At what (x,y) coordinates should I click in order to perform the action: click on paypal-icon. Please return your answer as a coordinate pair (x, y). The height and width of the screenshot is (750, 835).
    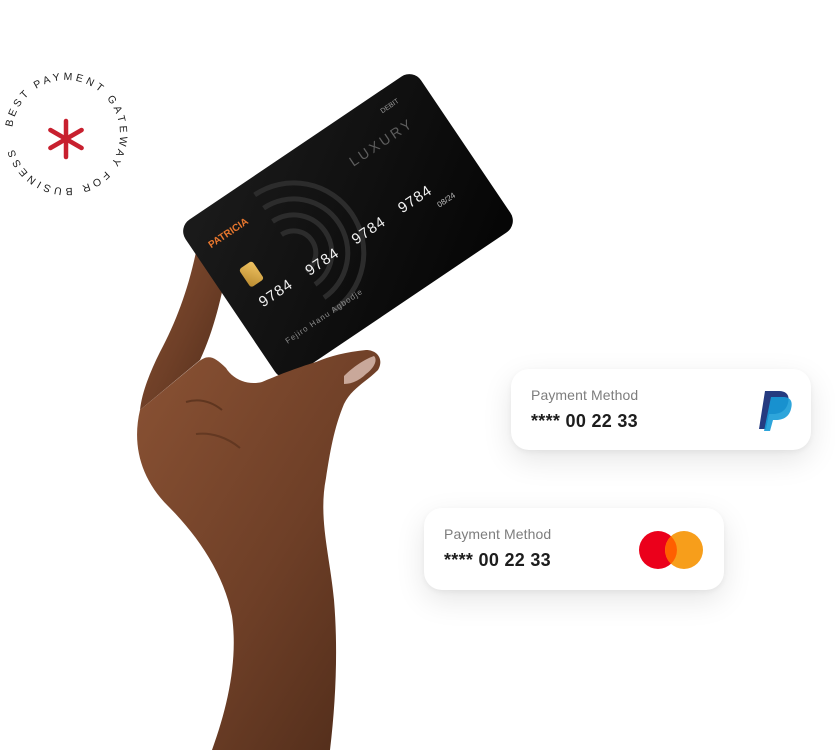
    Looking at the image, I should click on (775, 411).